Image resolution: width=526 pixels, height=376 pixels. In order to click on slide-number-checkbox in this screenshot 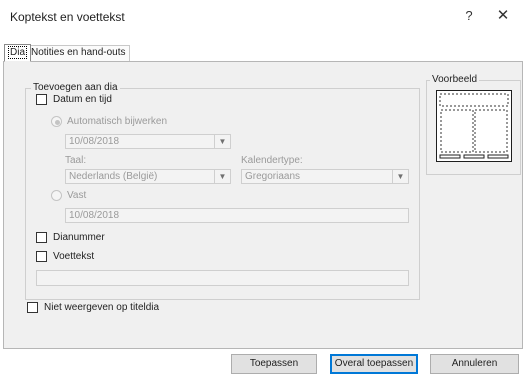, I will do `click(41, 237)`.